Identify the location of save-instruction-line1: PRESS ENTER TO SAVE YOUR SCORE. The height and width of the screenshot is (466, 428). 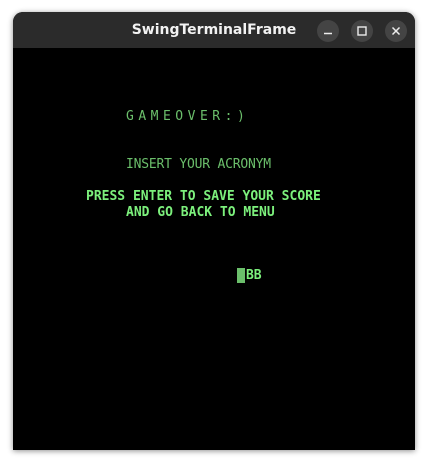
(203, 196).